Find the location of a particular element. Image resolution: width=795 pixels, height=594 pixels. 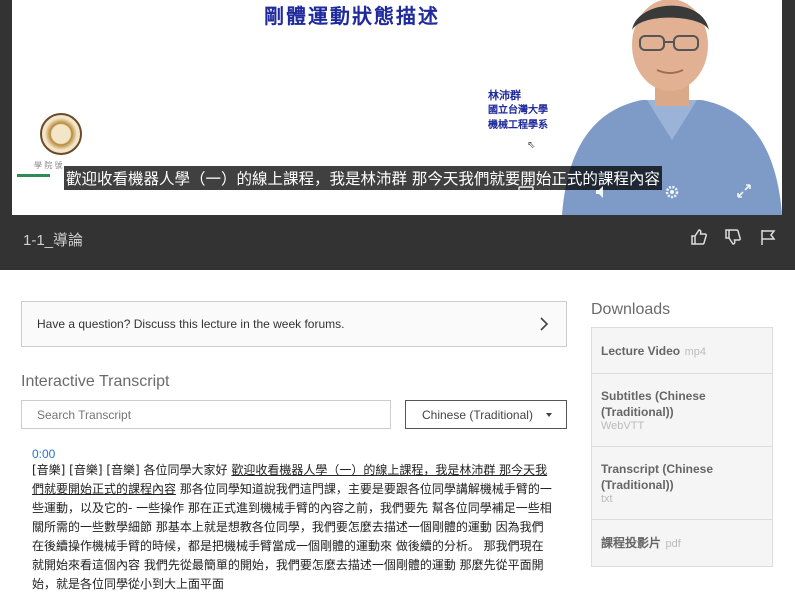

caret-down-icon is located at coordinates (549, 415).